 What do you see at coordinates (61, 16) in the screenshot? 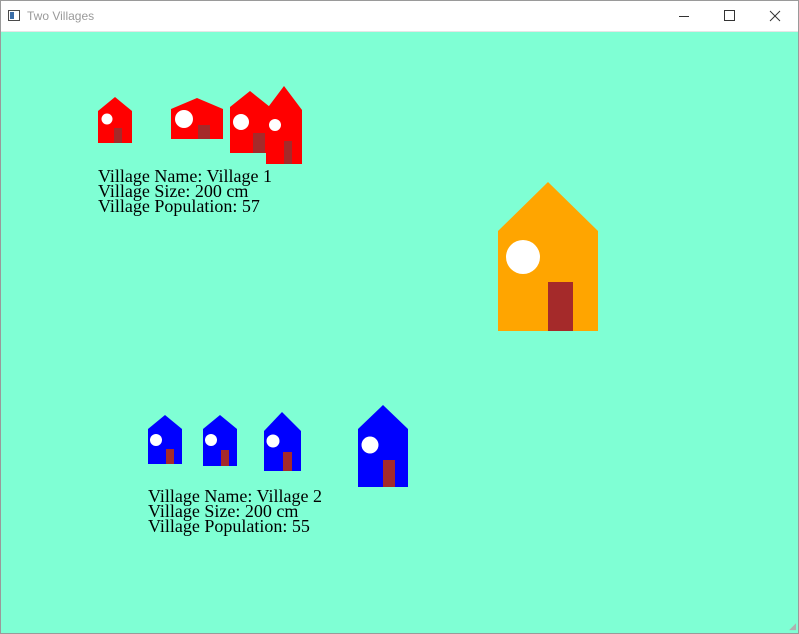
I see `window-title: Two Villages` at bounding box center [61, 16].